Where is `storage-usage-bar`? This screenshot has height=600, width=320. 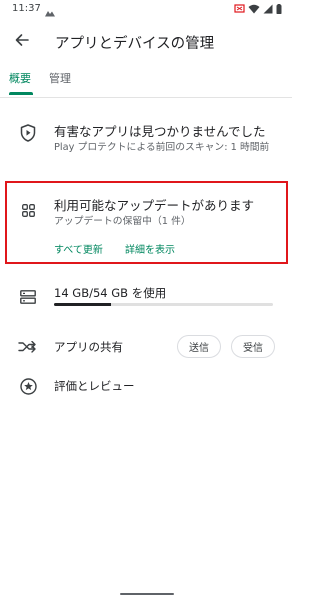 storage-usage-bar is located at coordinates (163, 304).